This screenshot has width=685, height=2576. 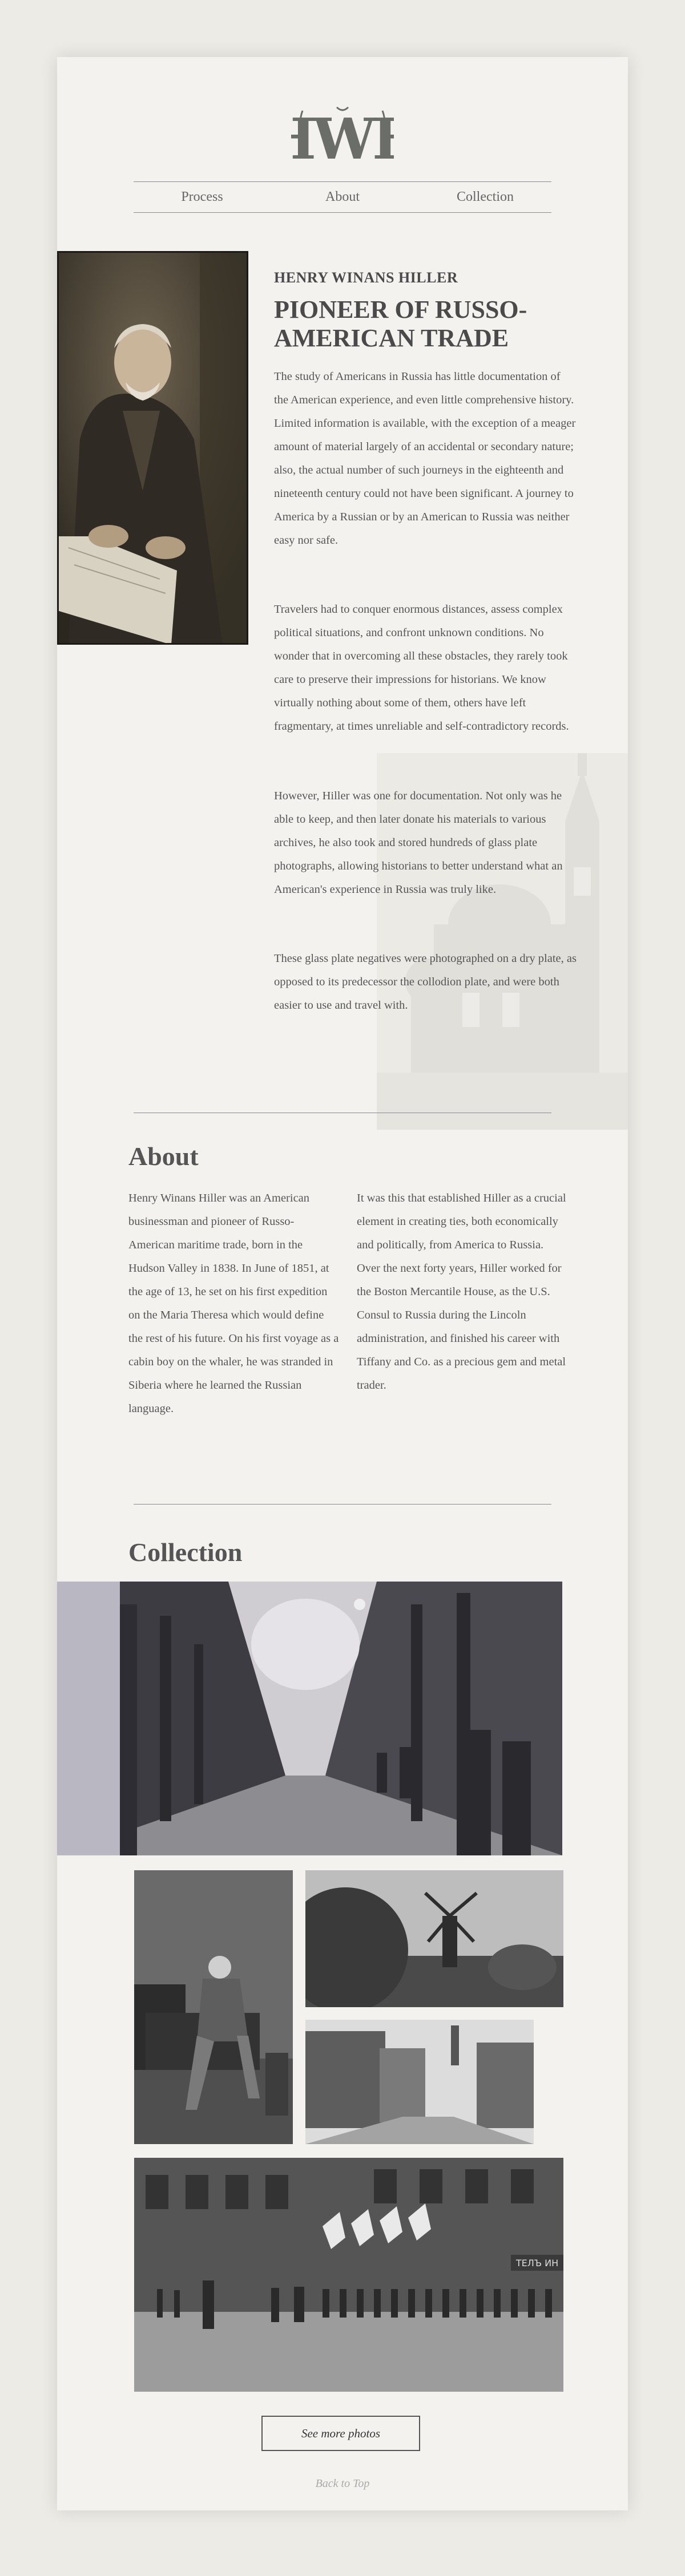 What do you see at coordinates (434, 1938) in the screenshot?
I see `gallery-photo-windmill` at bounding box center [434, 1938].